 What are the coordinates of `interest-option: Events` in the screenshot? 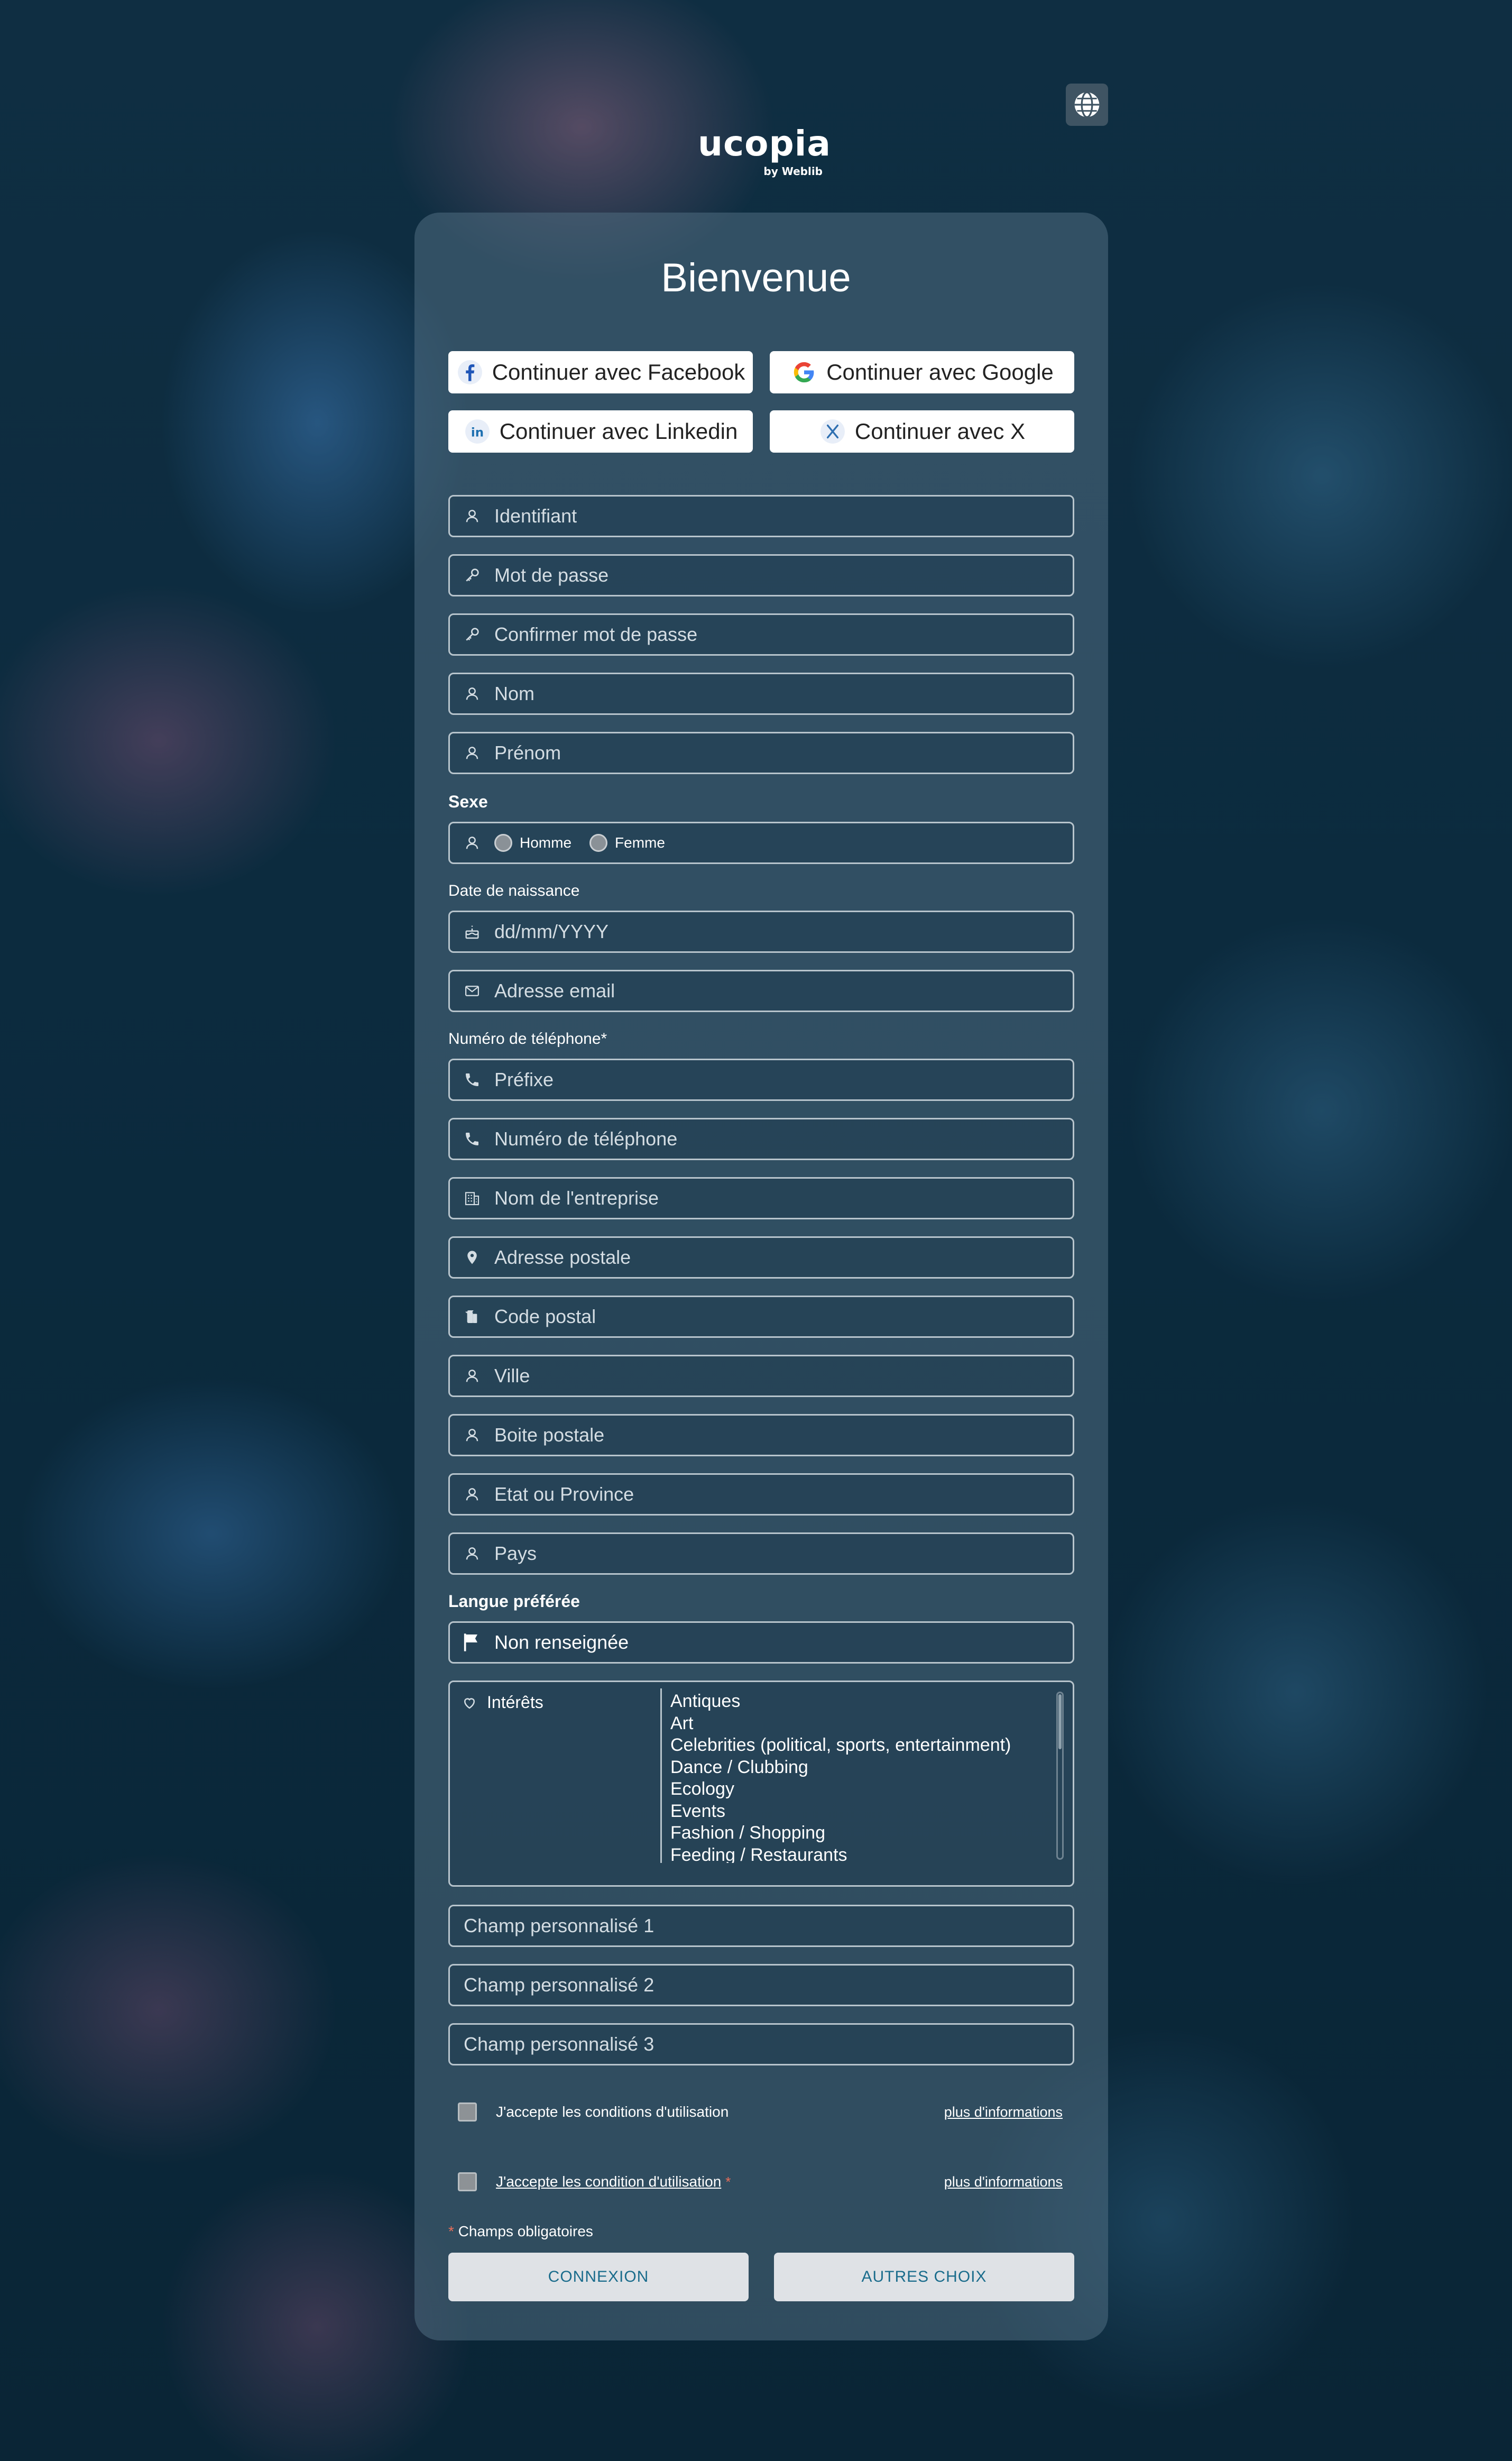 It's located at (866, 1812).